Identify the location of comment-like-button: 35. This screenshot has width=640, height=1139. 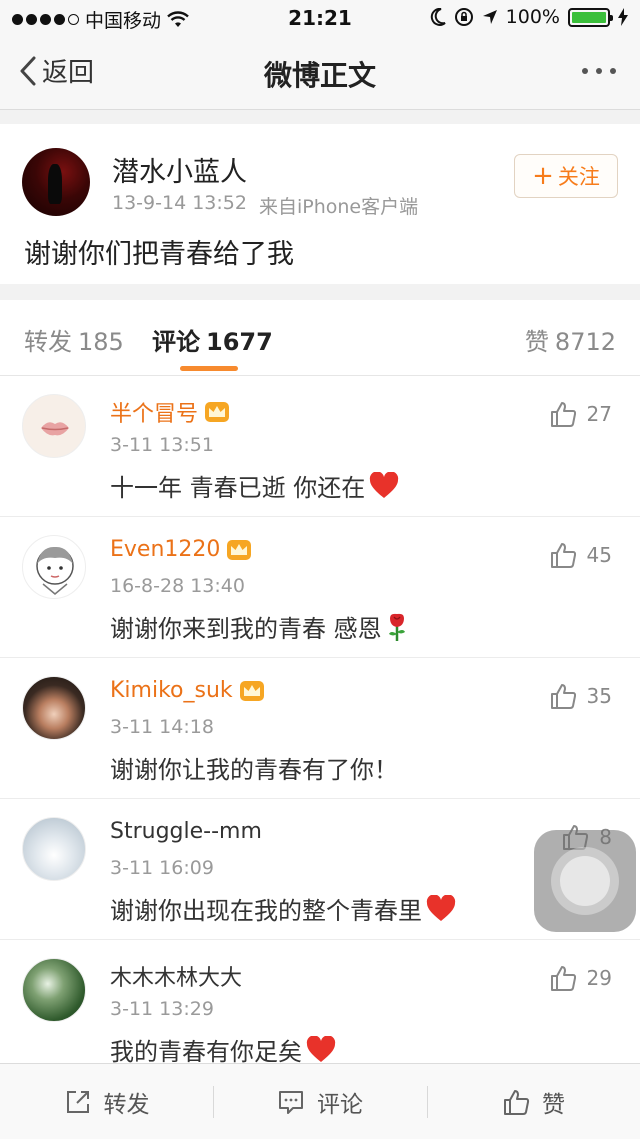
(580, 696).